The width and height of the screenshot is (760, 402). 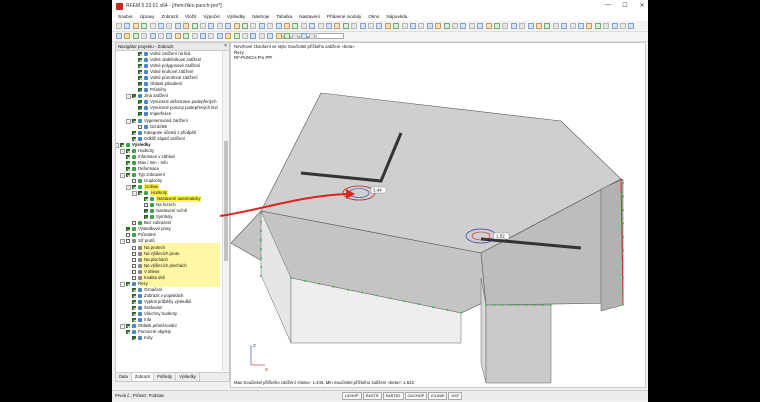 What do you see at coordinates (625, 5) in the screenshot?
I see `maximize-button: ☐` at bounding box center [625, 5].